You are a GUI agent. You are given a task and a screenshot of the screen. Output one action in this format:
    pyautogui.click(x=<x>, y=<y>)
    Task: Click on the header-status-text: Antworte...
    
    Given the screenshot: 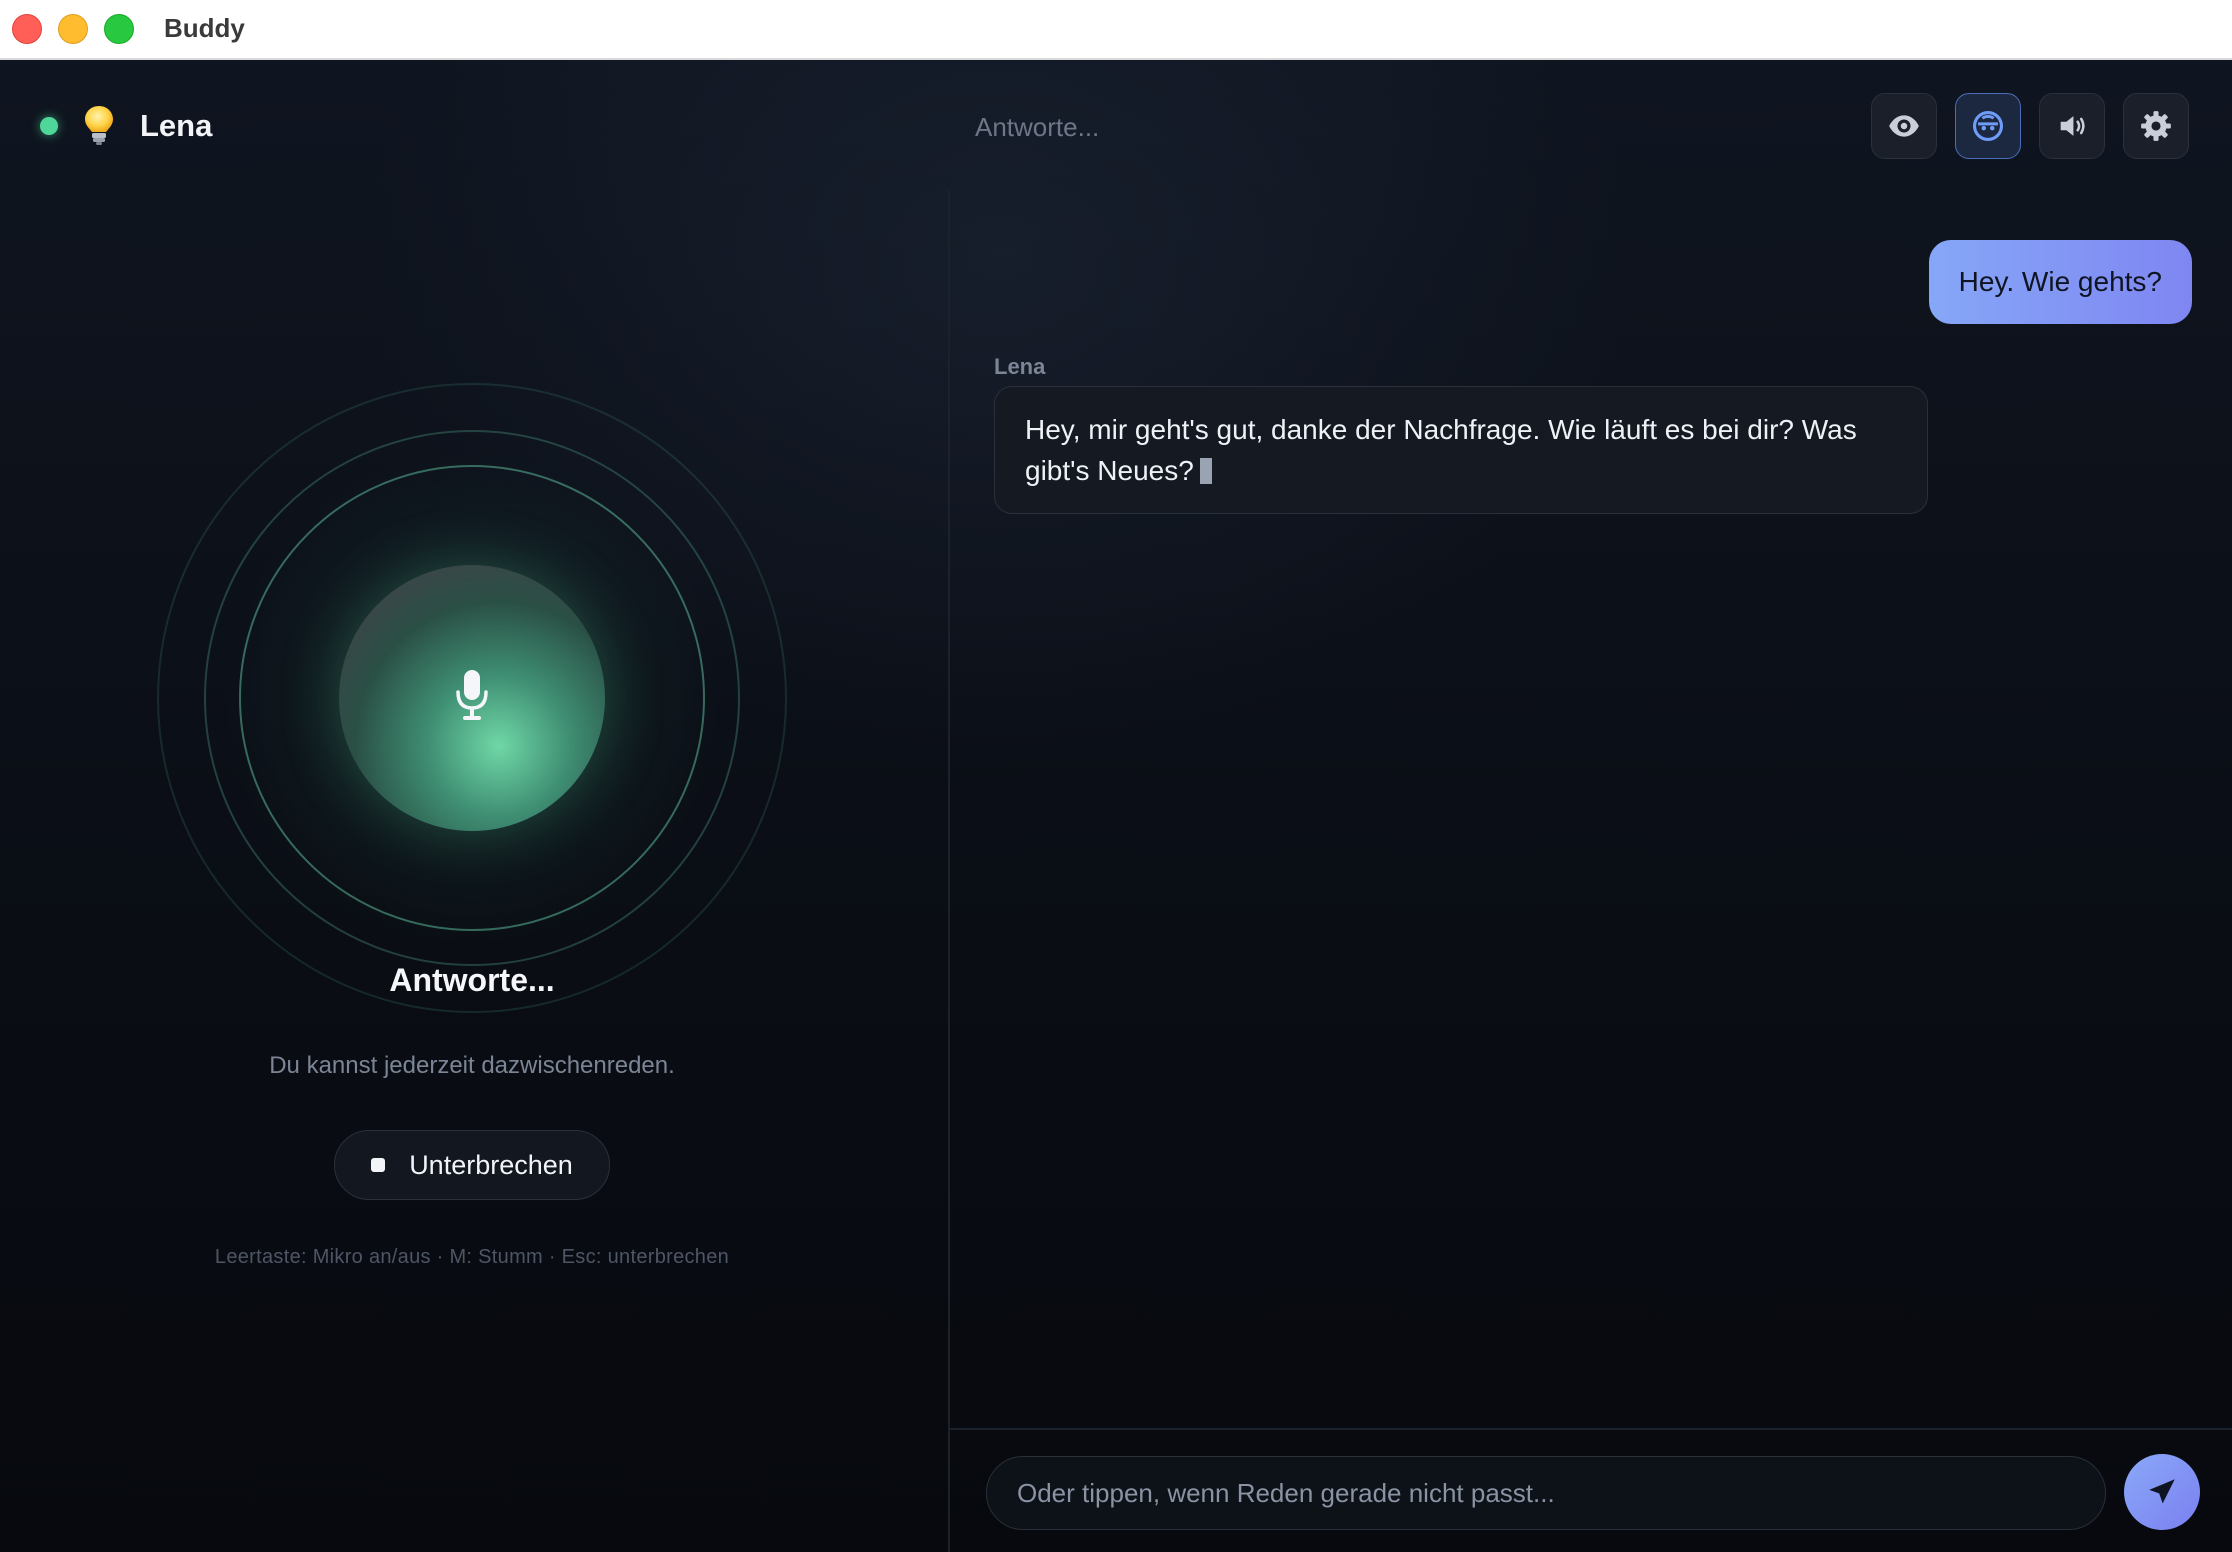 What is the action you would take?
    pyautogui.click(x=1037, y=127)
    